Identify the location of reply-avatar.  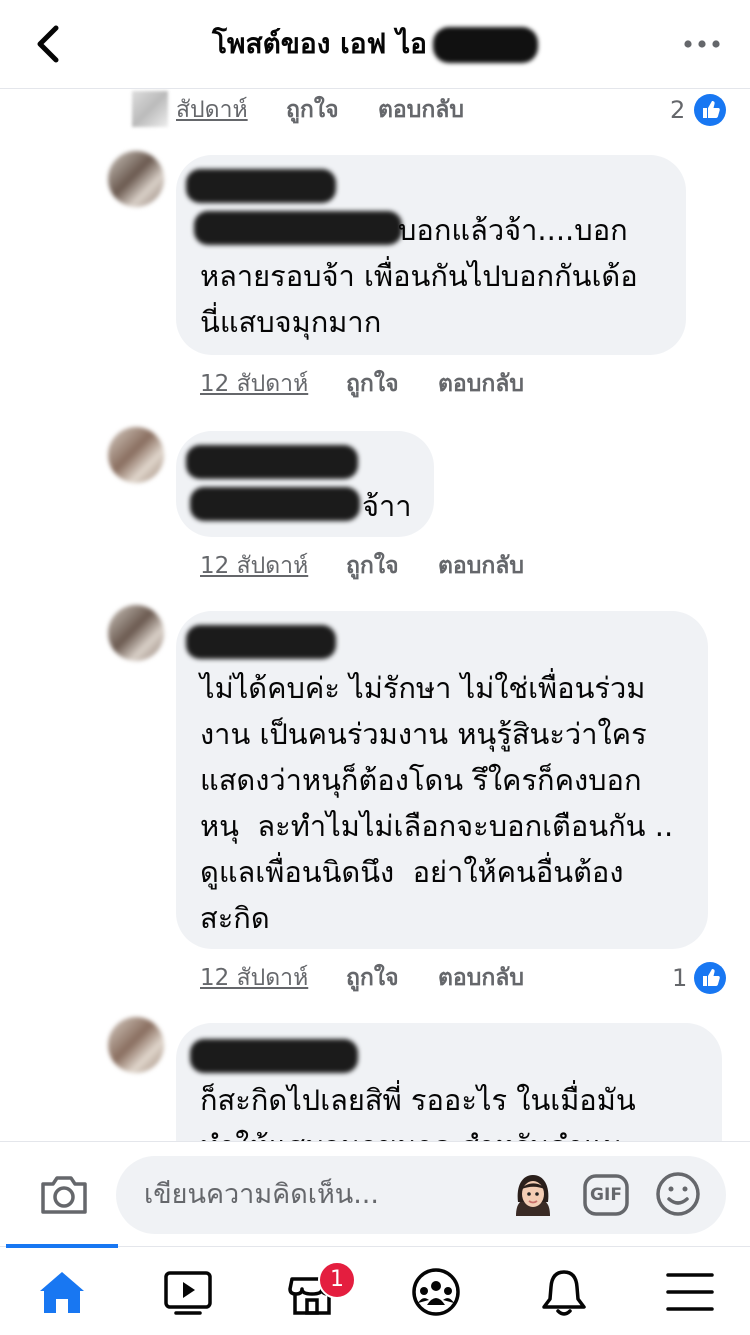
(150, 109).